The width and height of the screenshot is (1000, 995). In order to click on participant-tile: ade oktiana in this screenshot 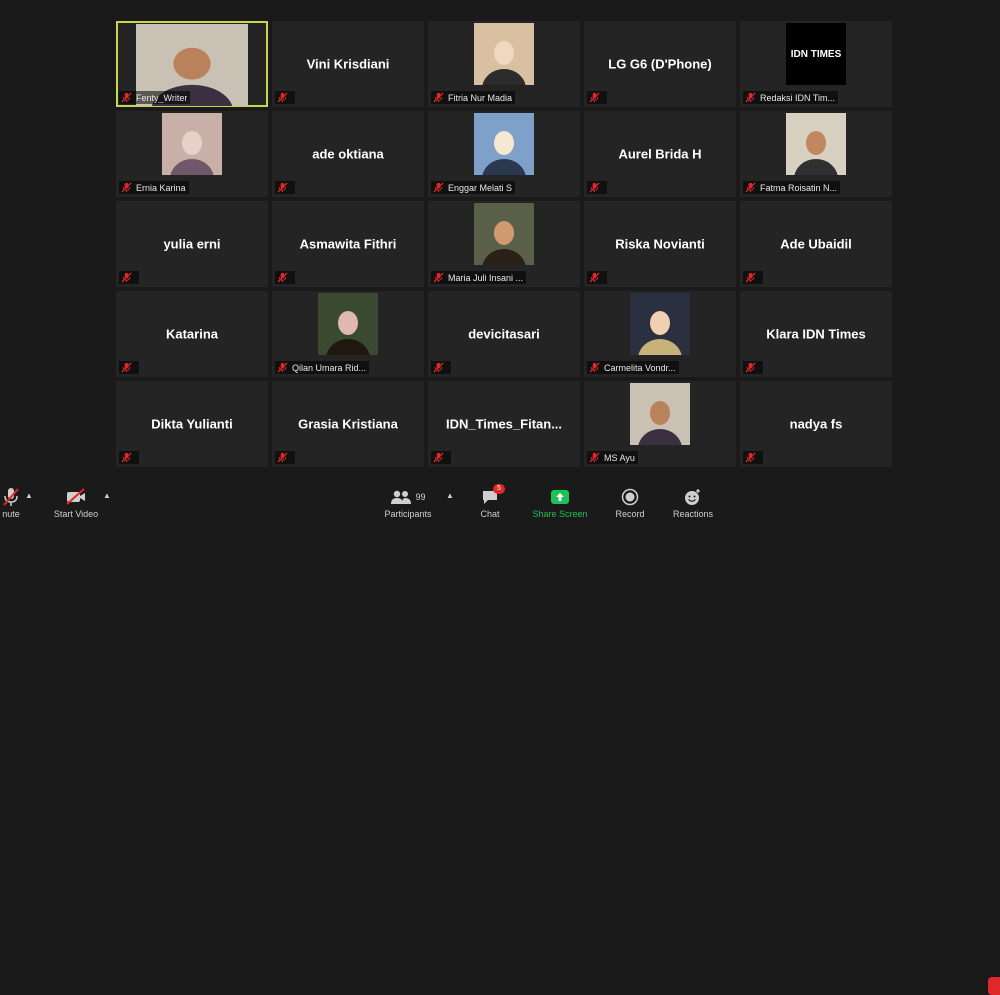, I will do `click(348, 154)`.